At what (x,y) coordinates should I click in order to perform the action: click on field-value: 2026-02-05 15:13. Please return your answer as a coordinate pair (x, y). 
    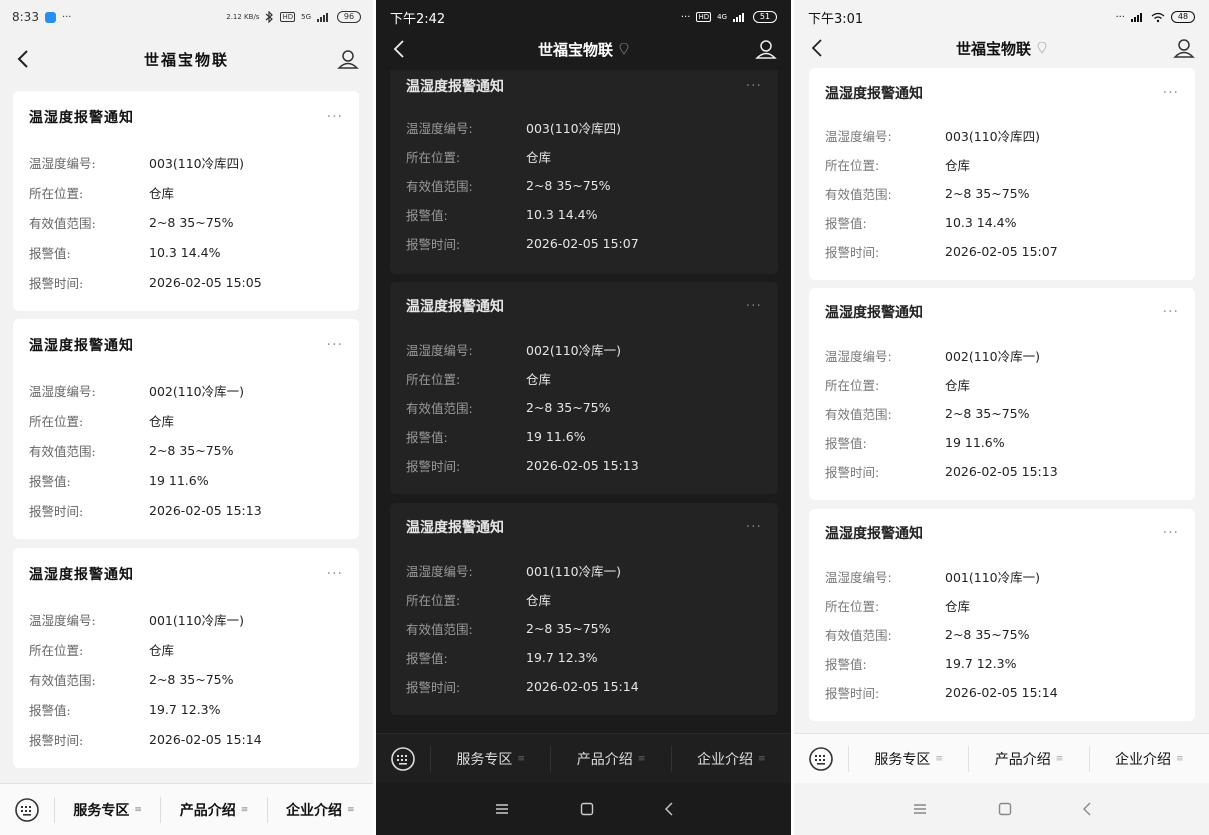
    Looking at the image, I should click on (582, 465).